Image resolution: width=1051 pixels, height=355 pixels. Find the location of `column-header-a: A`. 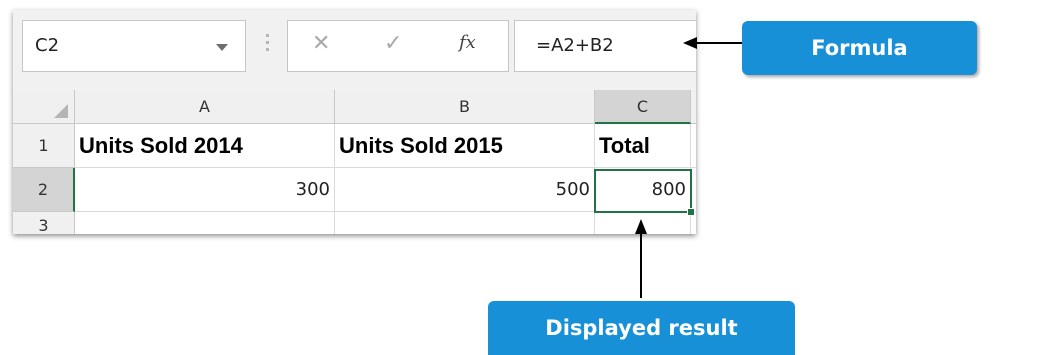

column-header-a: A is located at coordinates (205, 107).